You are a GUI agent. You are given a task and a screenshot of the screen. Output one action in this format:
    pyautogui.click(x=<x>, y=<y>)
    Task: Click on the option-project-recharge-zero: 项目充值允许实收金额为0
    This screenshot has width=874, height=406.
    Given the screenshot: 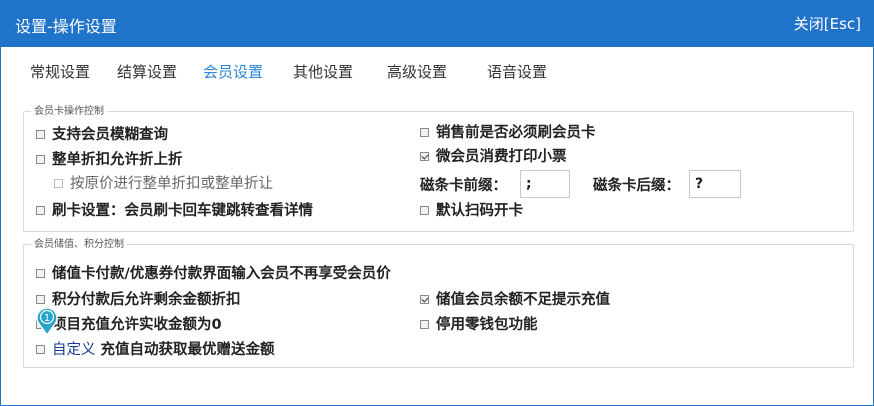 What is the action you would take?
    pyautogui.click(x=129, y=325)
    